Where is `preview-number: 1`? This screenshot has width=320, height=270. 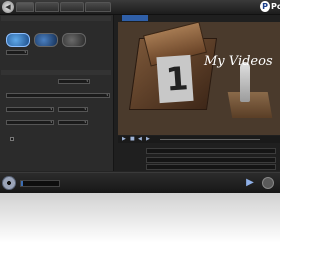
preview-number: 1 is located at coordinates (177, 79).